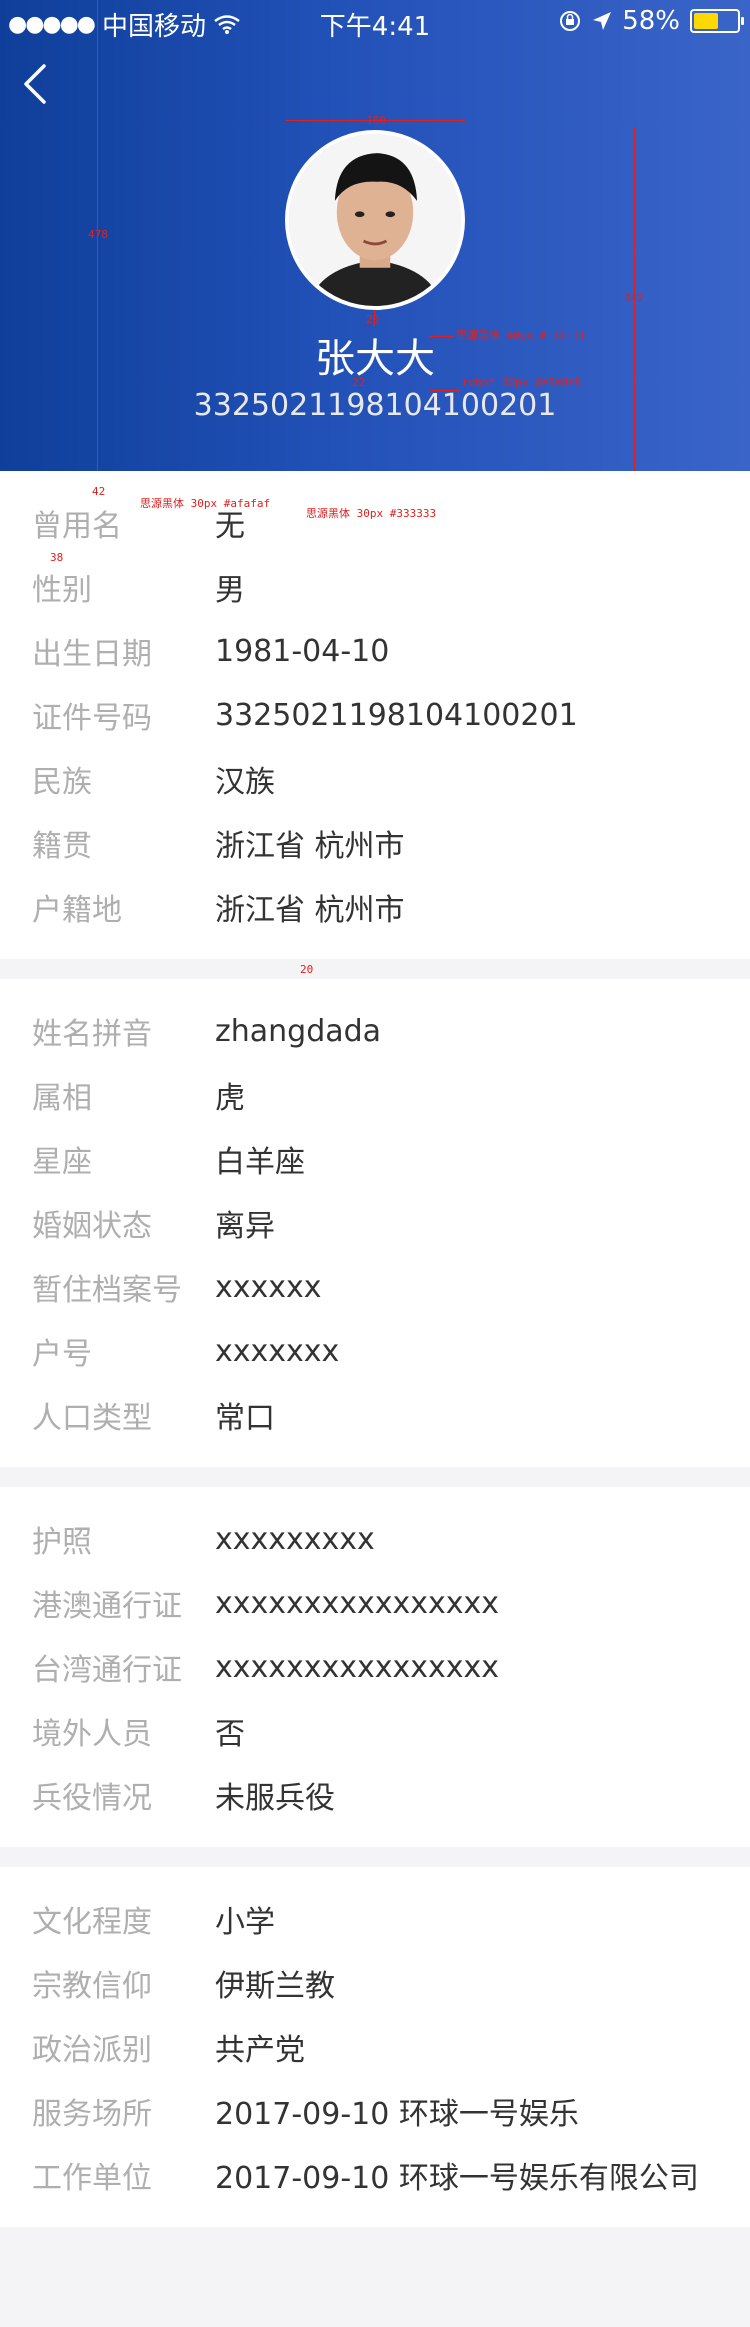  Describe the element at coordinates (634, 298) in the screenshot. I see `annotation-right-height: 342` at that location.